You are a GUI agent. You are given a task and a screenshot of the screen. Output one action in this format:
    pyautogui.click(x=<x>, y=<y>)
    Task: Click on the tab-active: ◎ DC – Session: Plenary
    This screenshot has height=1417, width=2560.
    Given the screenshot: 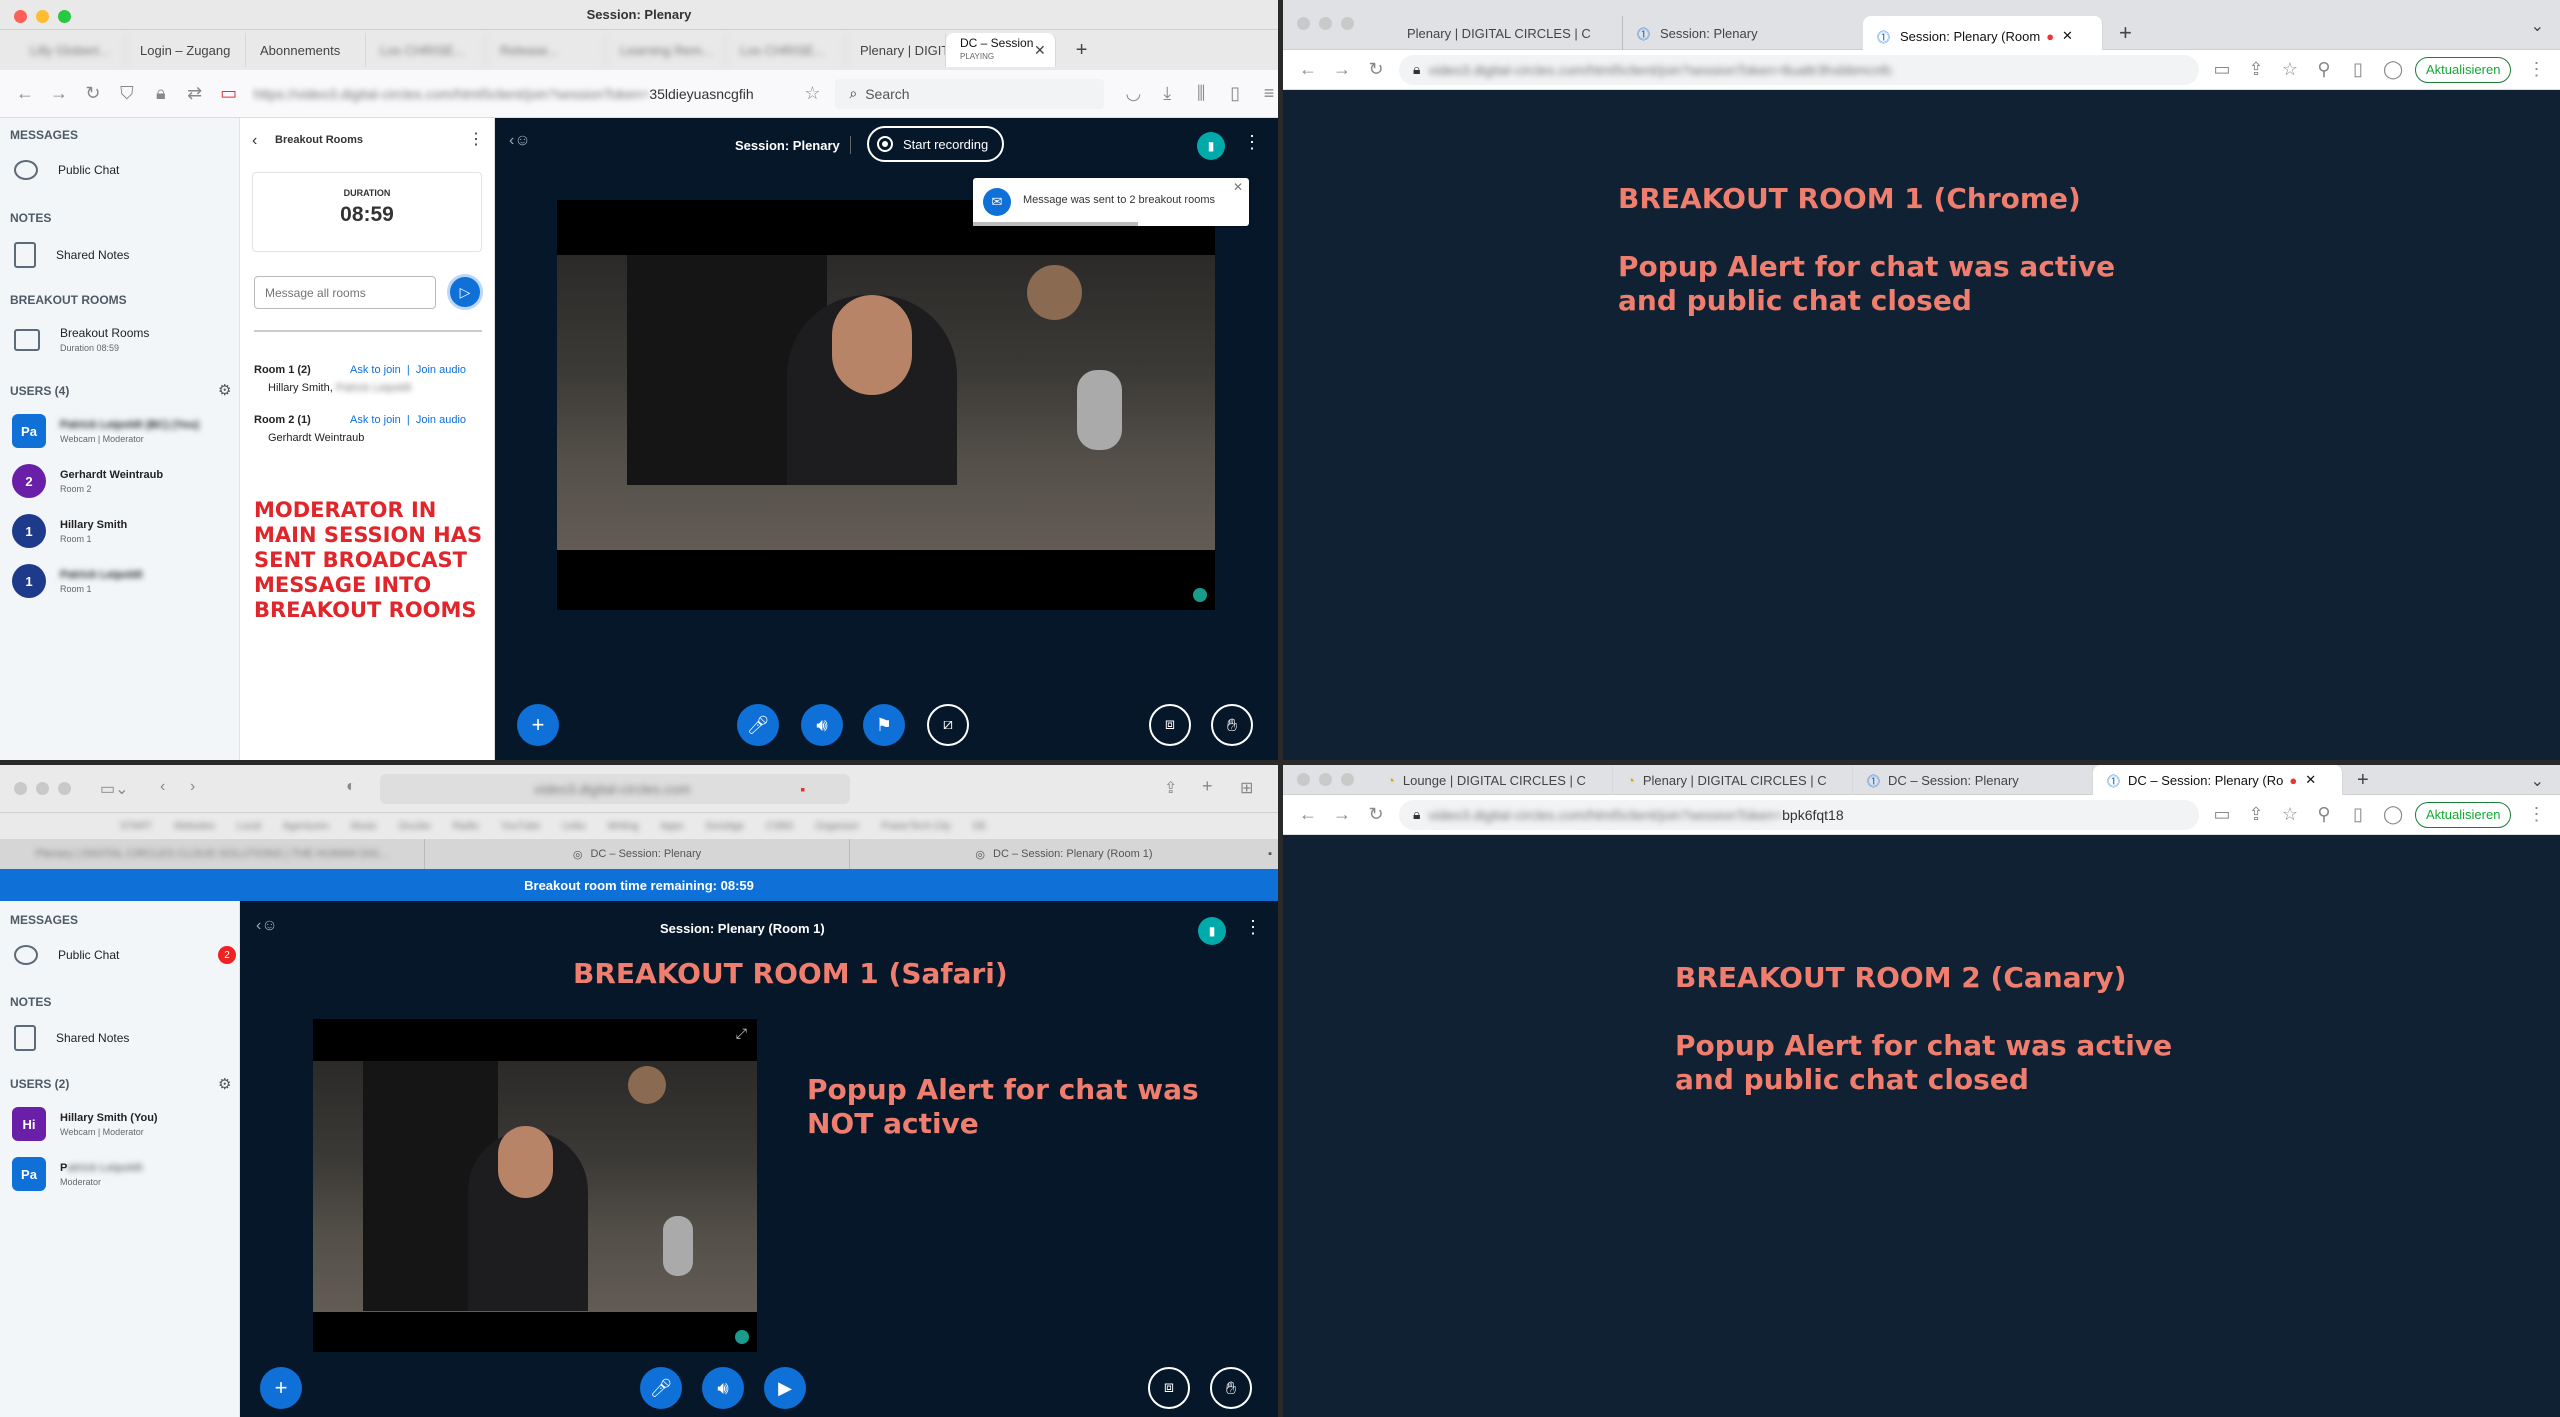 What is the action you would take?
    pyautogui.click(x=637, y=854)
    